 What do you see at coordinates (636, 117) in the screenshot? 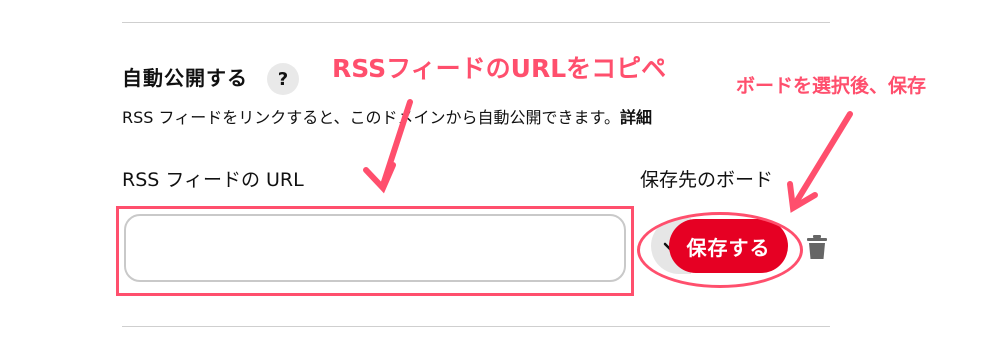
I see `details-link: 詳細` at bounding box center [636, 117].